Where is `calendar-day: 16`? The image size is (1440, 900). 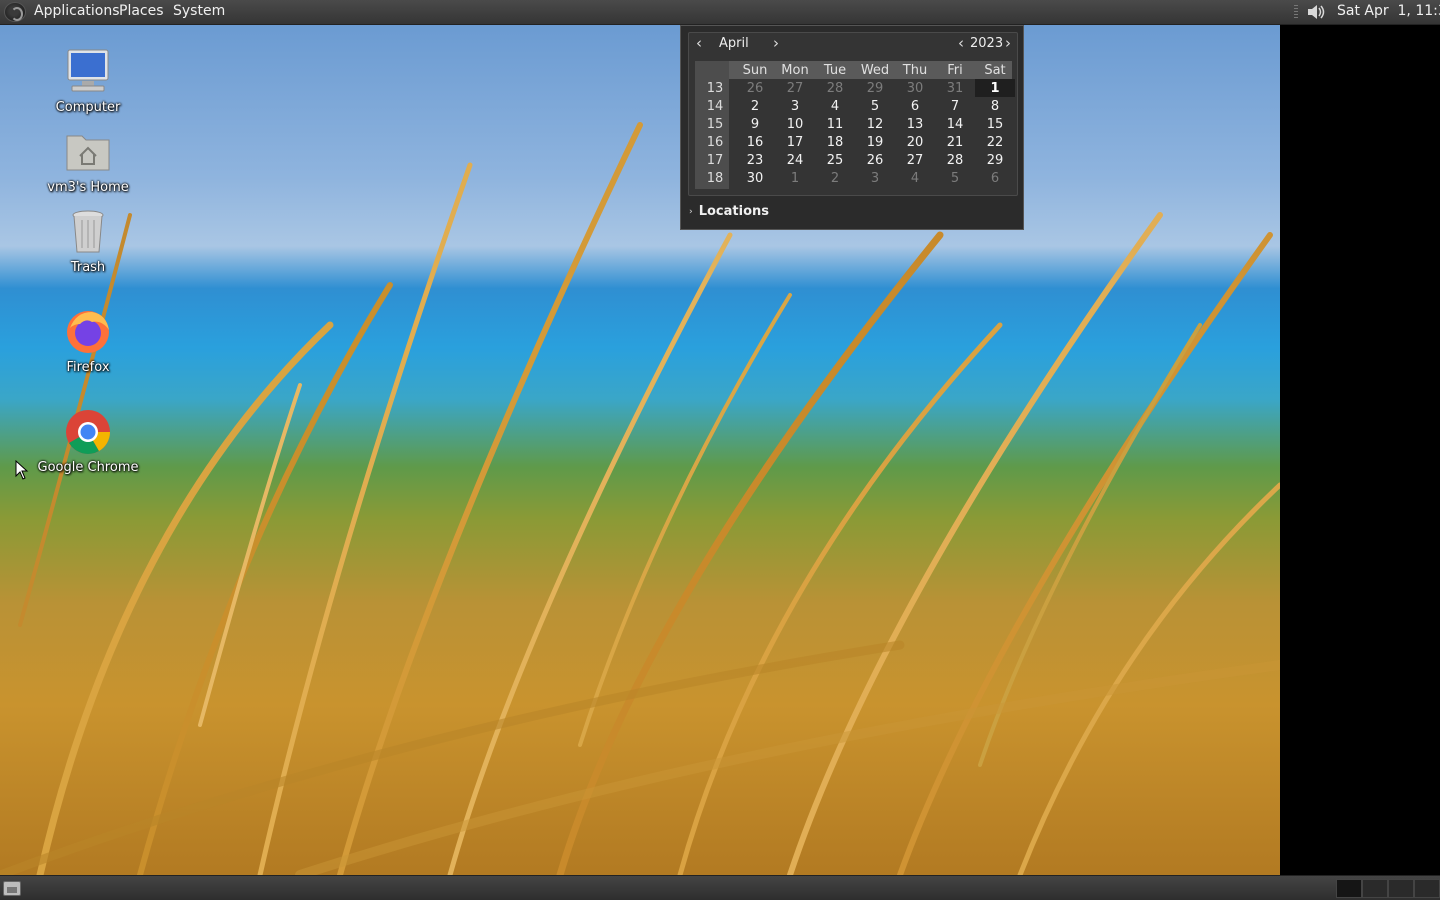 calendar-day: 16 is located at coordinates (755, 142).